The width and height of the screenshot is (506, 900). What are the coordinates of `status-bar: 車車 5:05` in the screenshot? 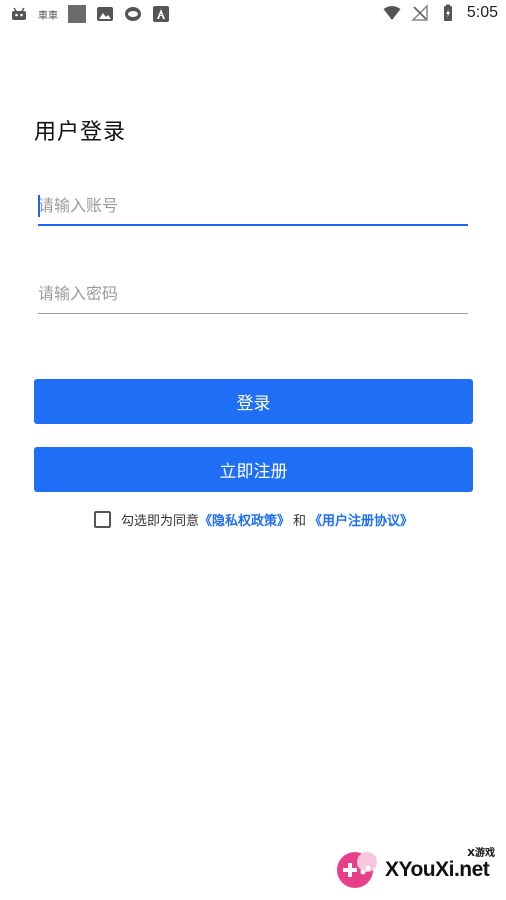 It's located at (253, 14).